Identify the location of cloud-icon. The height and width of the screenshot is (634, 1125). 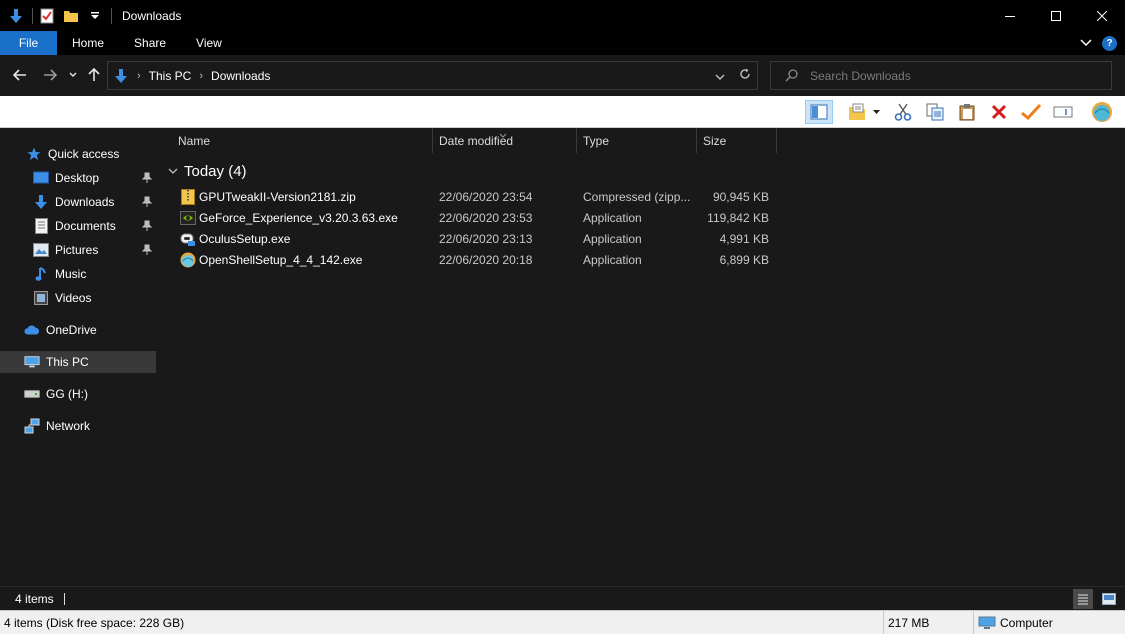
(32, 330).